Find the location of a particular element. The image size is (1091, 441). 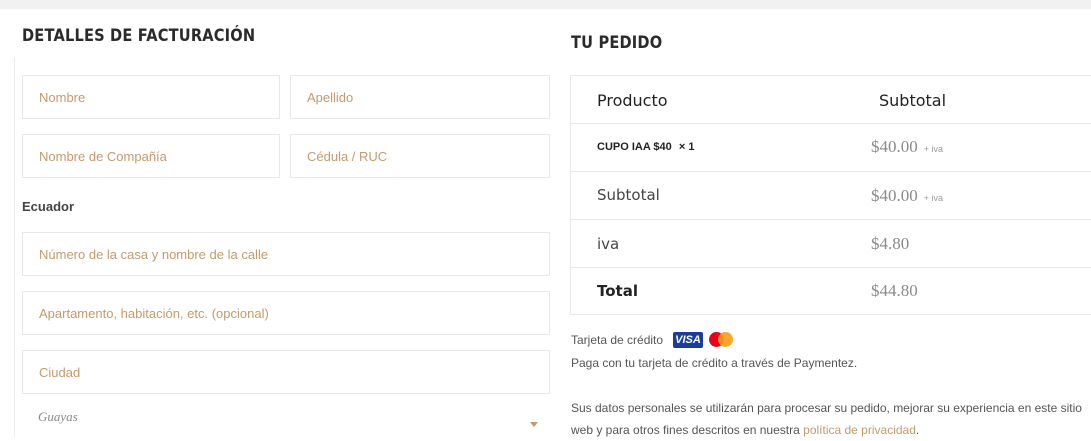

billing-title: DETALLES DE FACTURACIÓN is located at coordinates (139, 36).